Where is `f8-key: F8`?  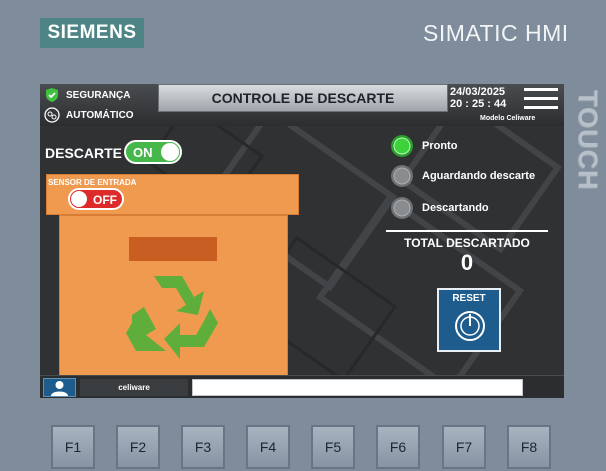
f8-key: F8 is located at coordinates (529, 447).